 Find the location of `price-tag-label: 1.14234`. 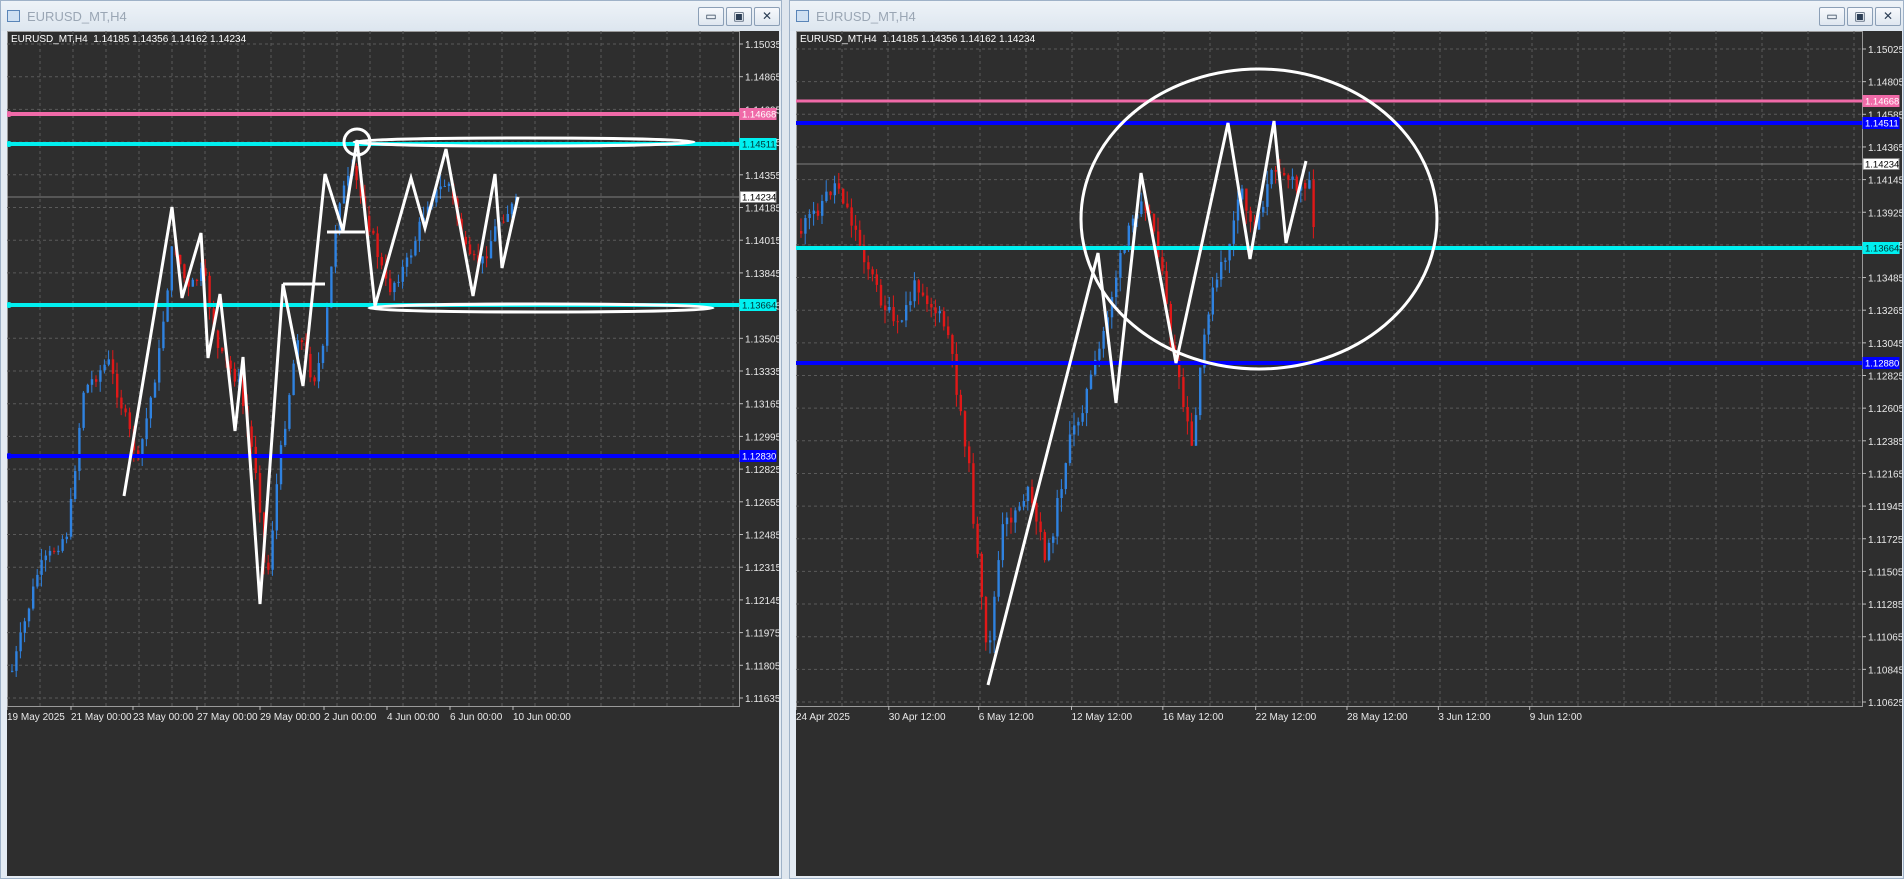

price-tag-label: 1.14234 is located at coordinates (759, 198).